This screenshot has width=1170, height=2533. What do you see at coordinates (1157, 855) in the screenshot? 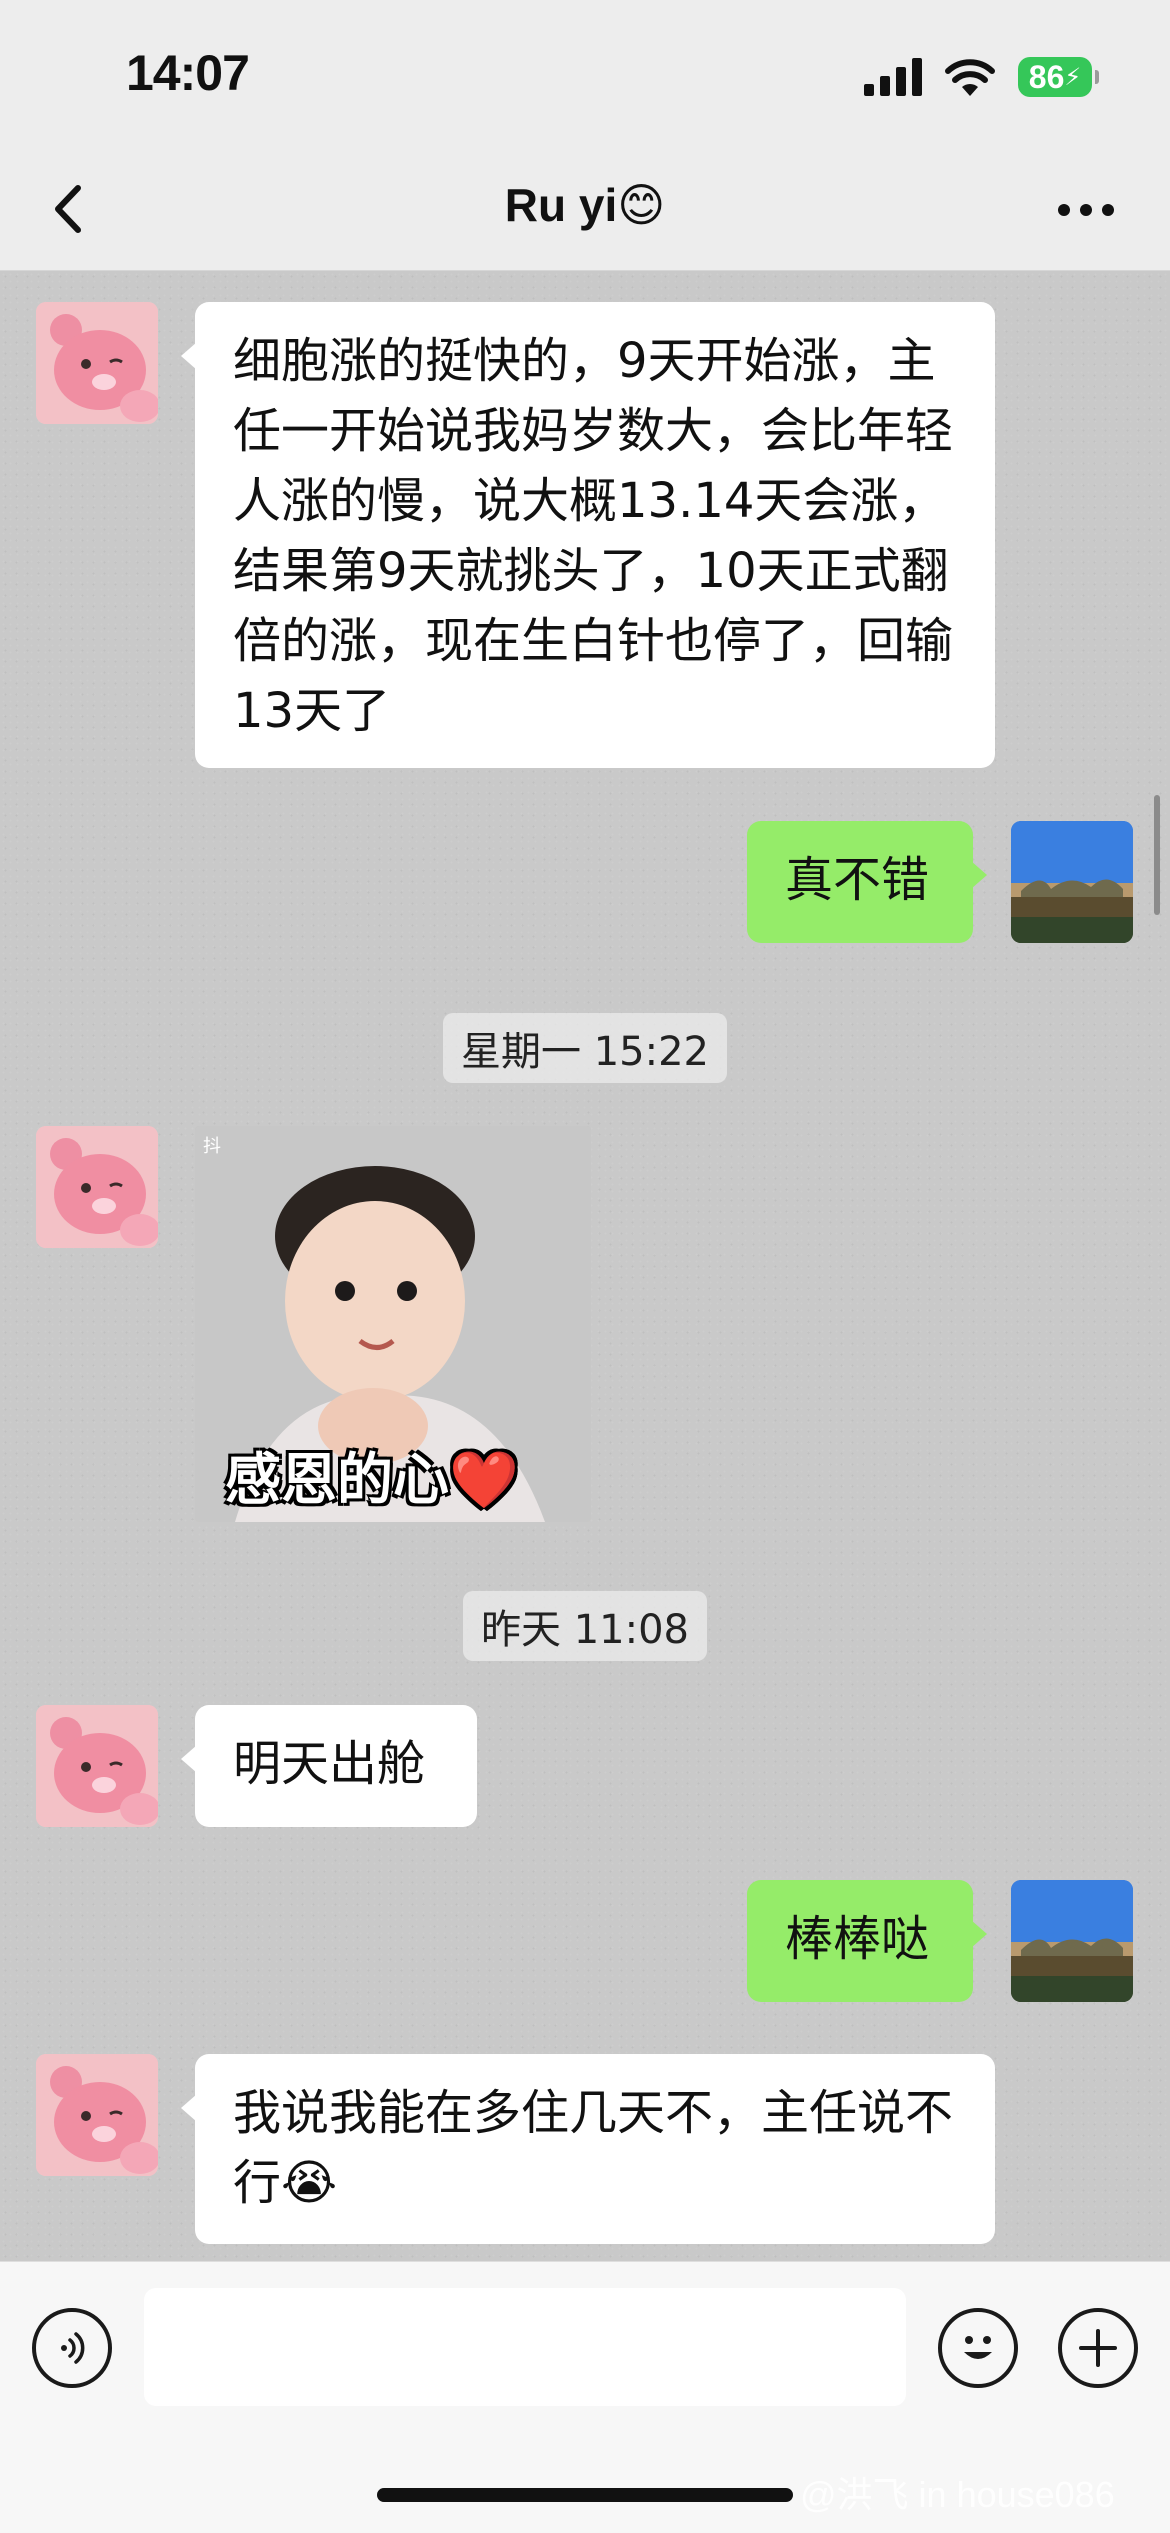
I see `scroll-indicator` at bounding box center [1157, 855].